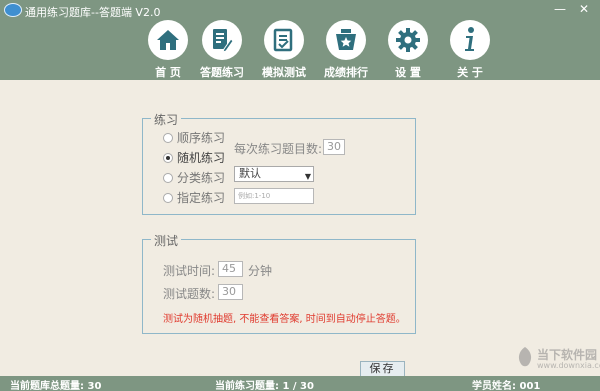 The height and width of the screenshot is (391, 600). I want to click on status-bar: 当前题库总题量: 30 当前练习题量: 1 / 30 学员姓名: 001, so click(300, 383).